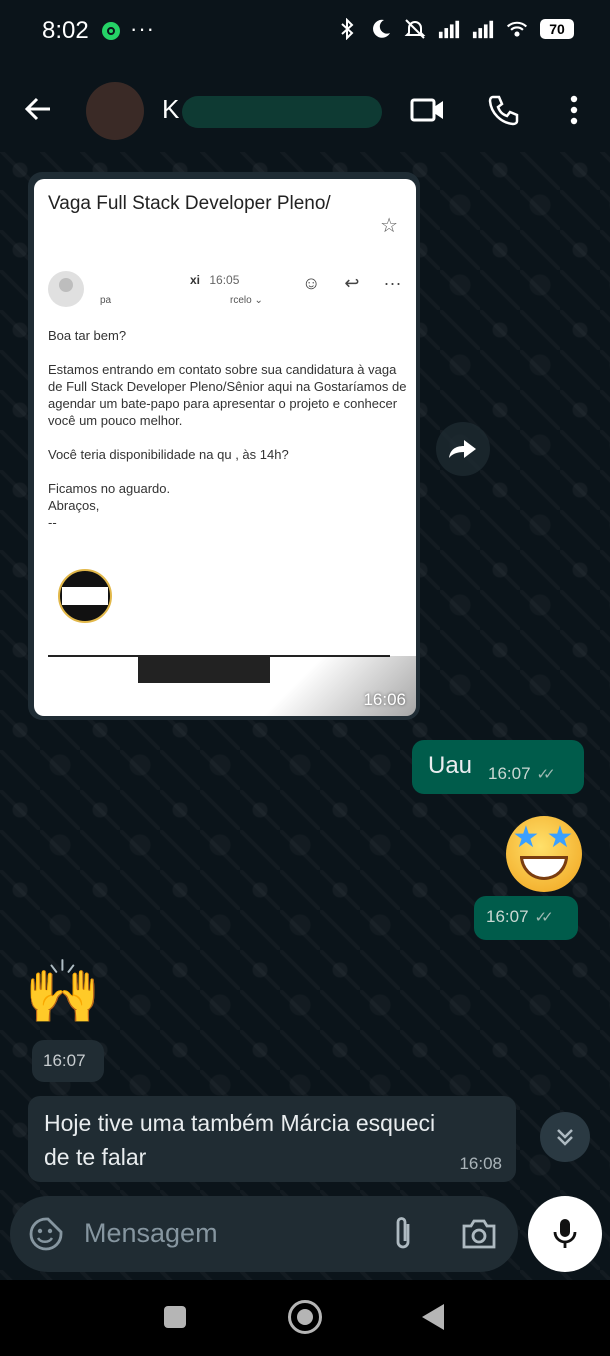  I want to click on contact-name: K, so click(170, 109).